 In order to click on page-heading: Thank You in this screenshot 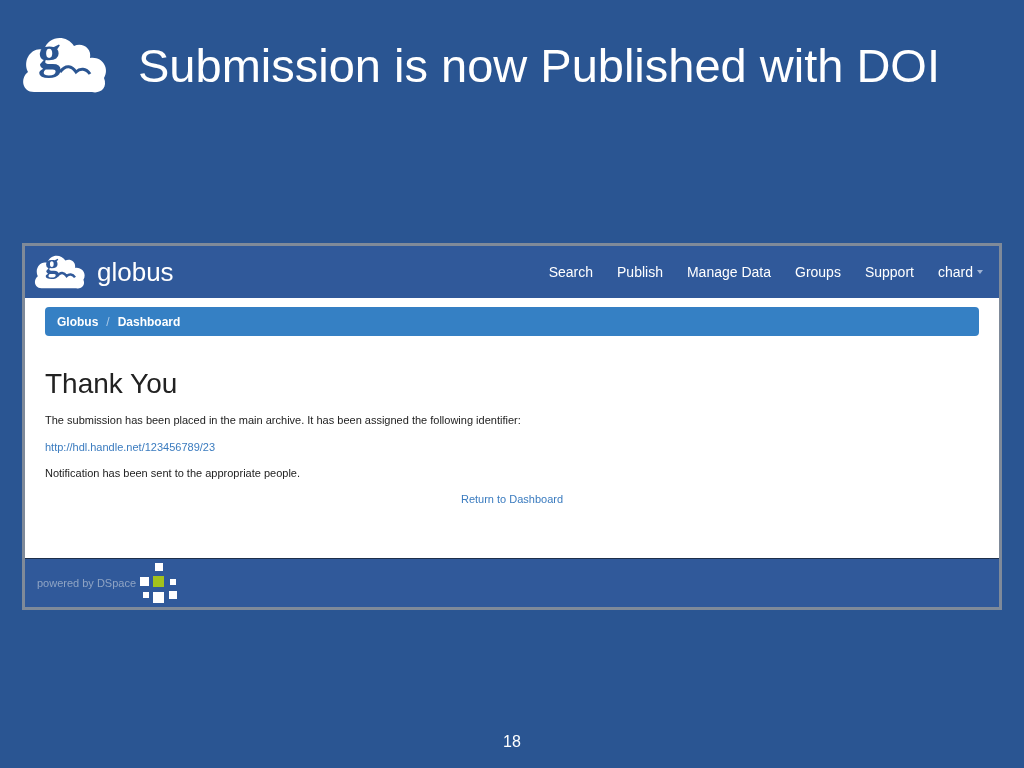, I will do `click(112, 384)`.